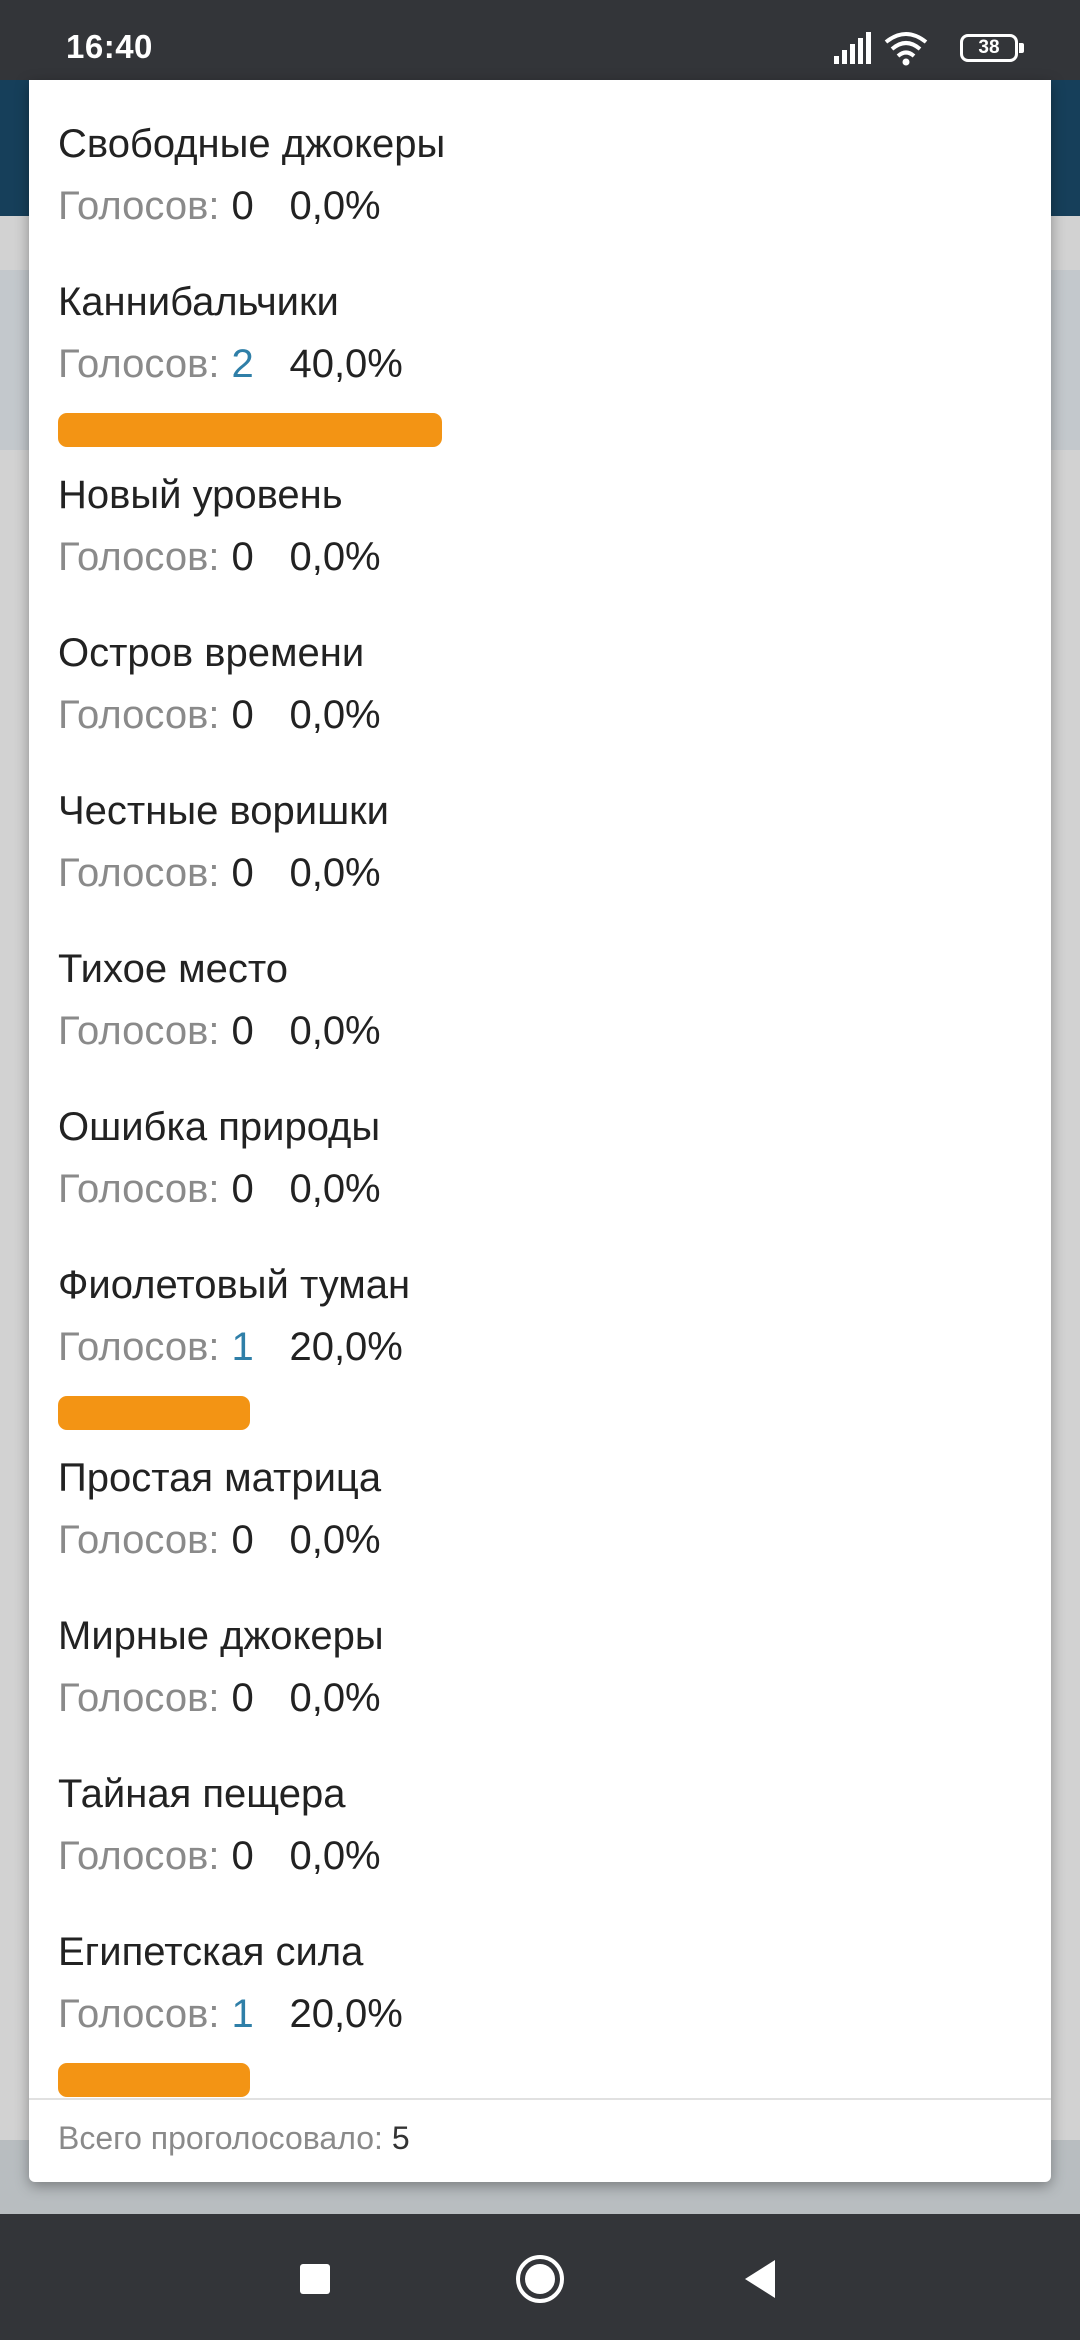 The width and height of the screenshot is (1080, 2340). What do you see at coordinates (315, 2279) in the screenshot?
I see `square-icon` at bounding box center [315, 2279].